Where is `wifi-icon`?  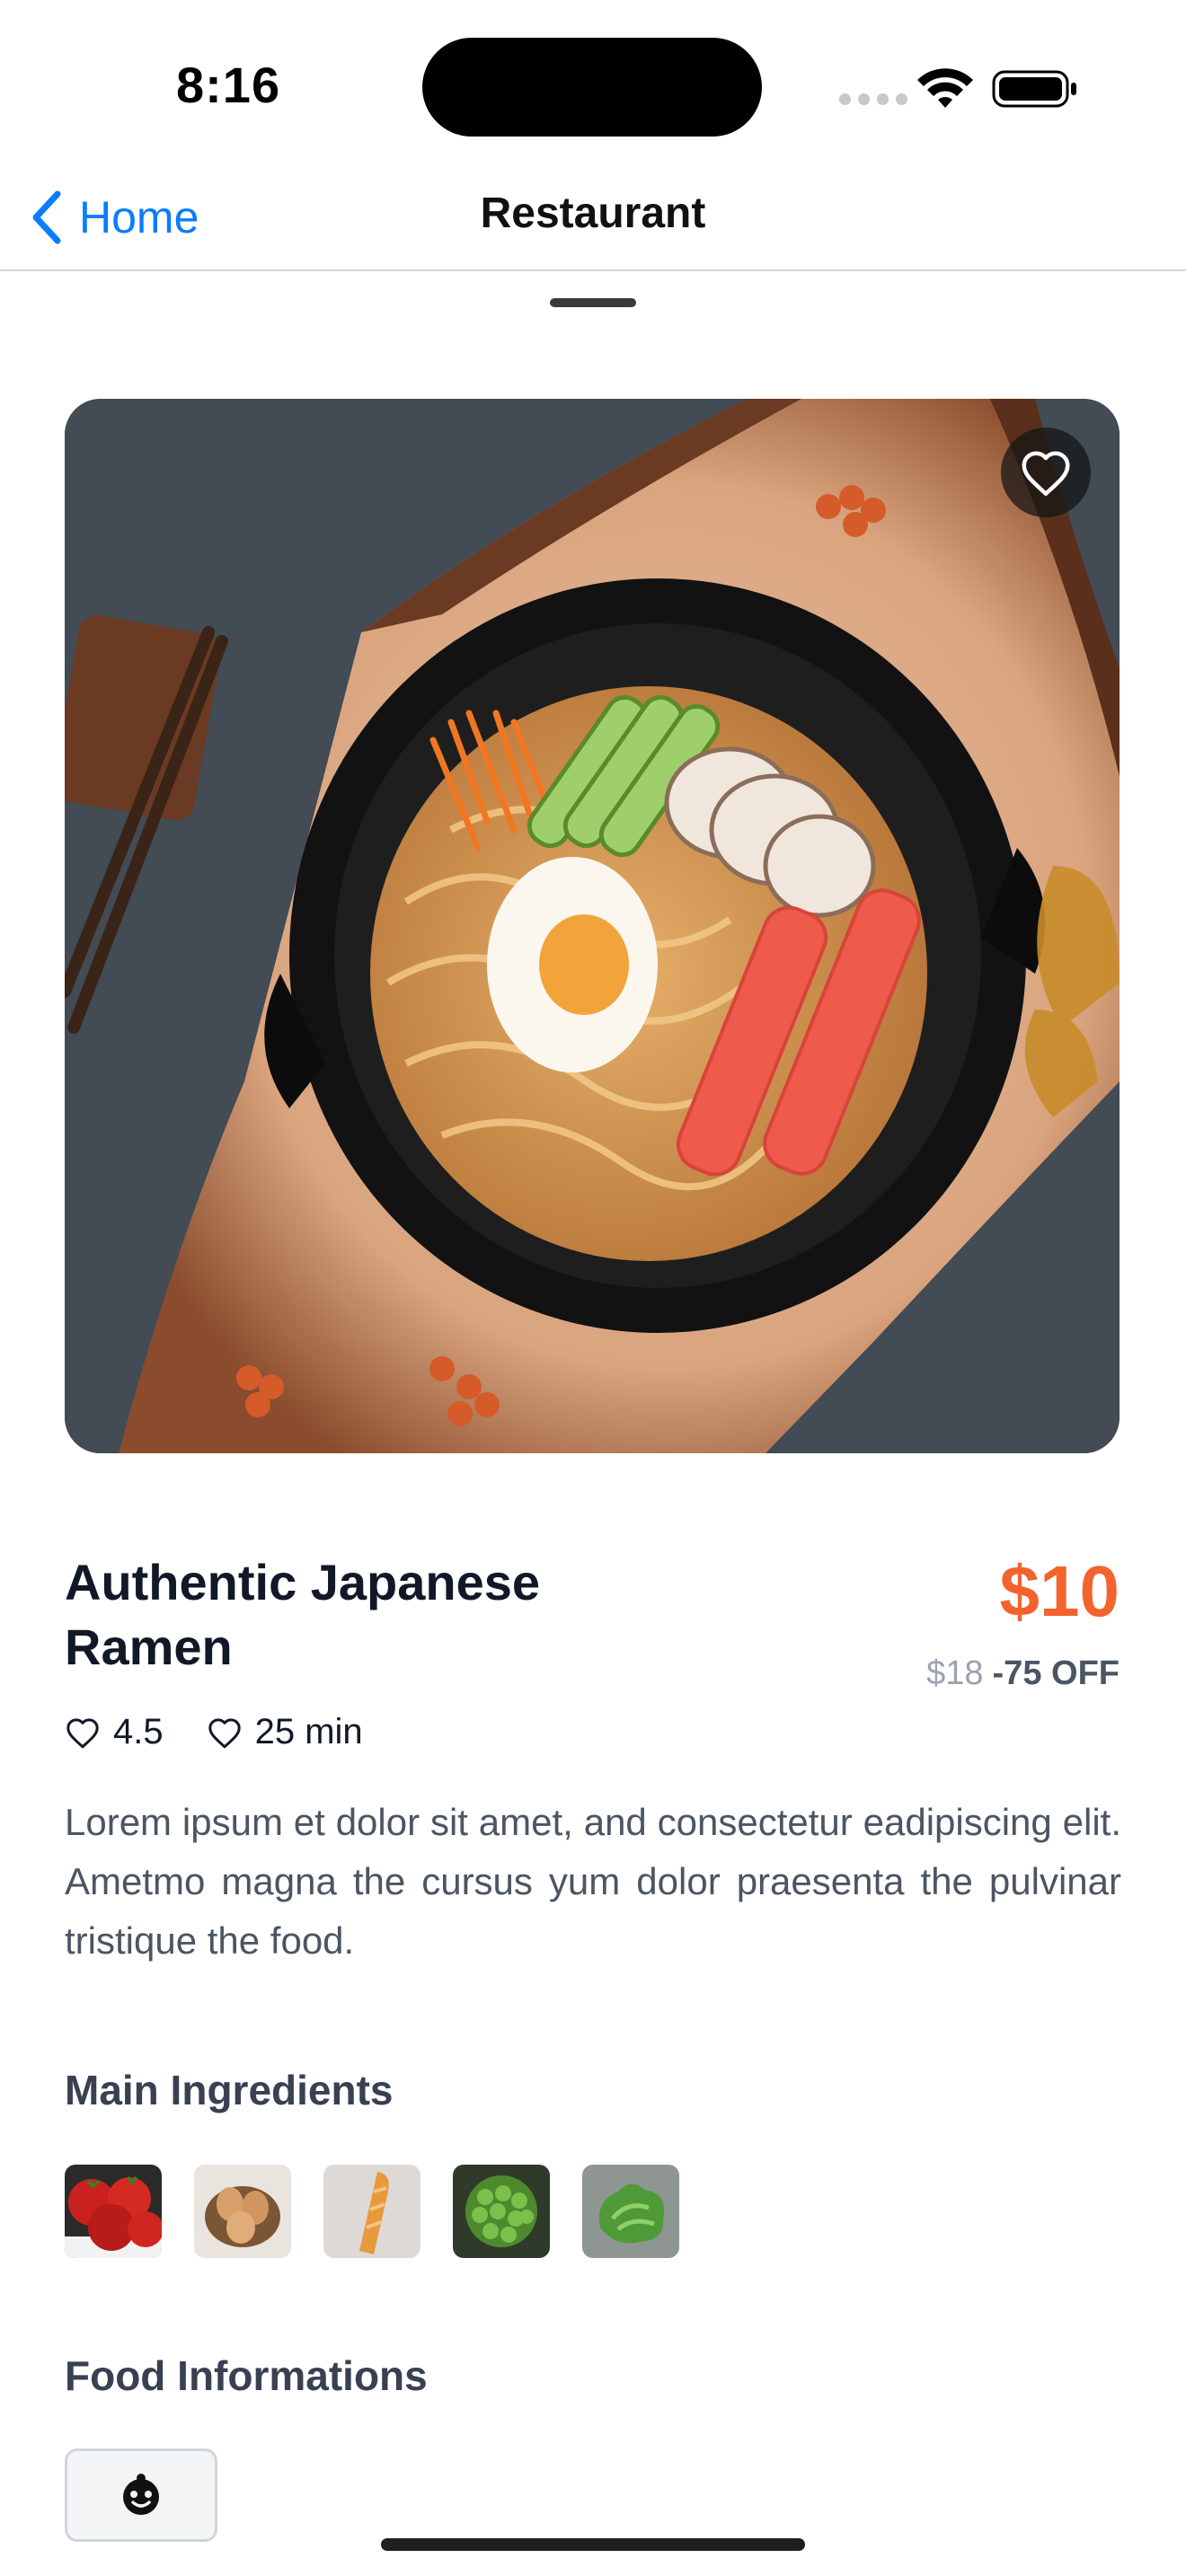
wifi-icon is located at coordinates (945, 88).